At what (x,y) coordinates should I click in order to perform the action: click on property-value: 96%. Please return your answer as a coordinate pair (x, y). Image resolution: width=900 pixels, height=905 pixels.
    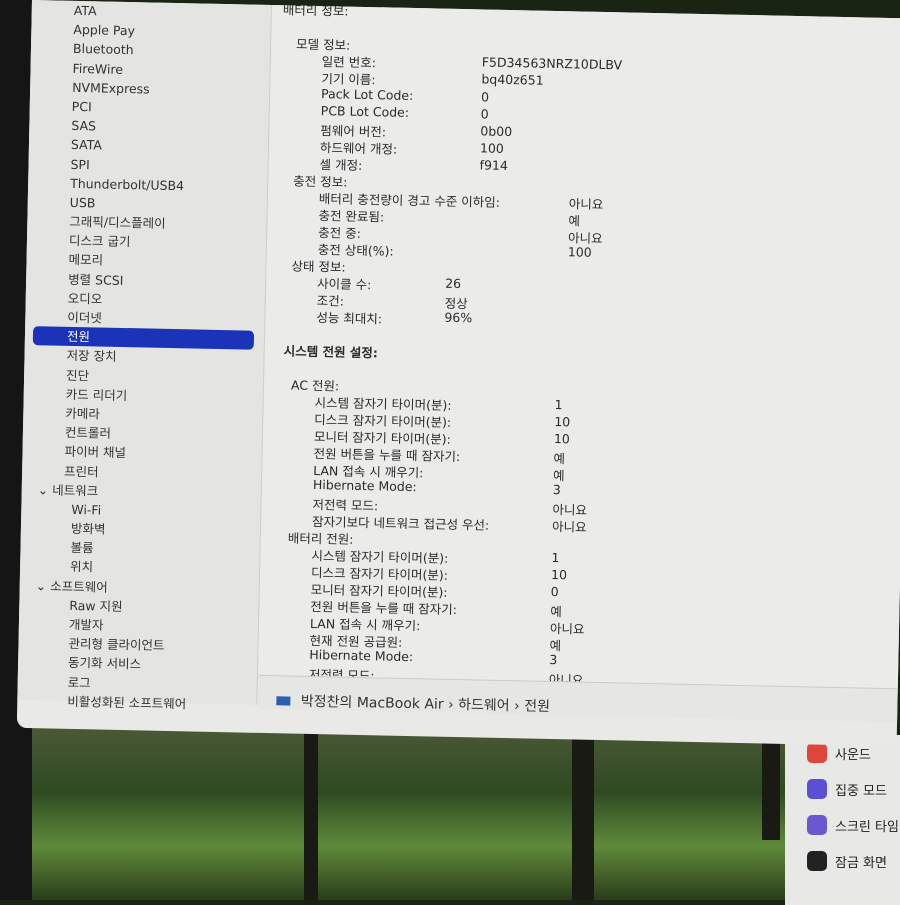
    Looking at the image, I should click on (458, 317).